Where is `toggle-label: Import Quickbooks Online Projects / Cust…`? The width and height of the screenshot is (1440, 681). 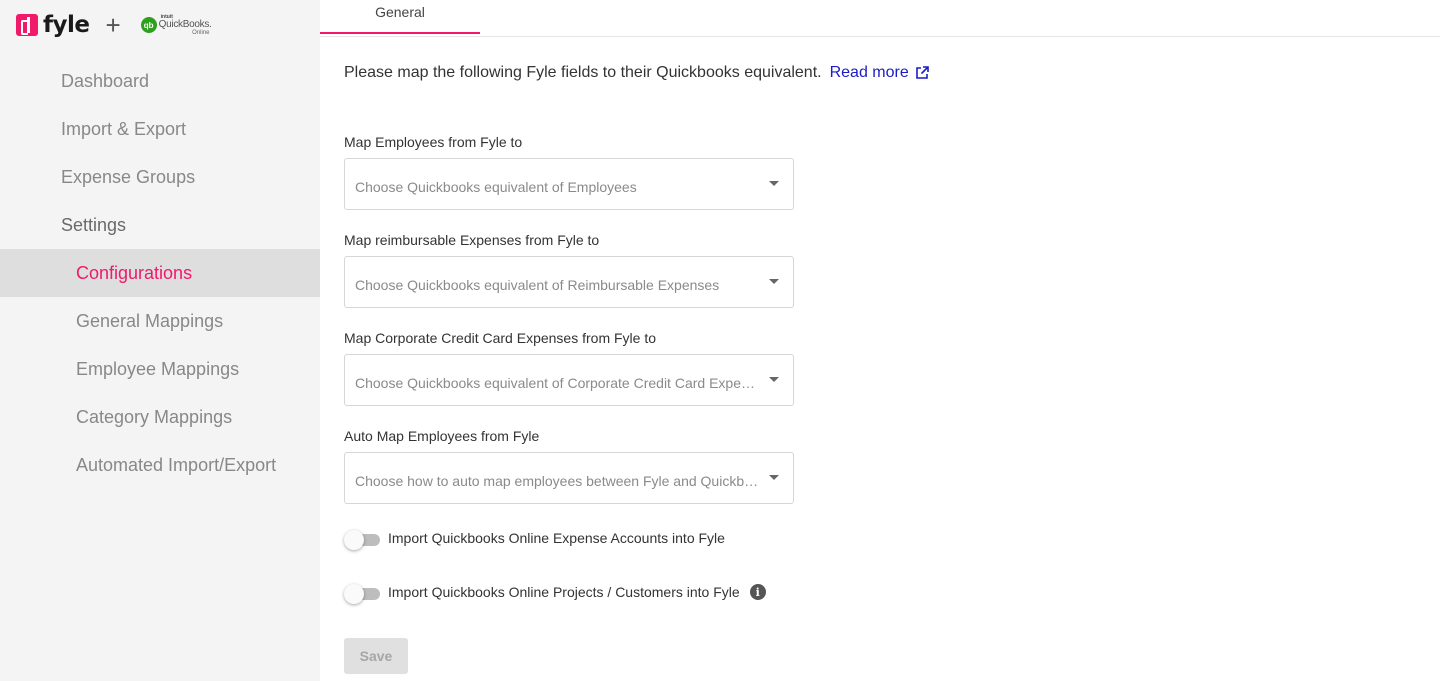 toggle-label: Import Quickbooks Online Projects / Cust… is located at coordinates (564, 592).